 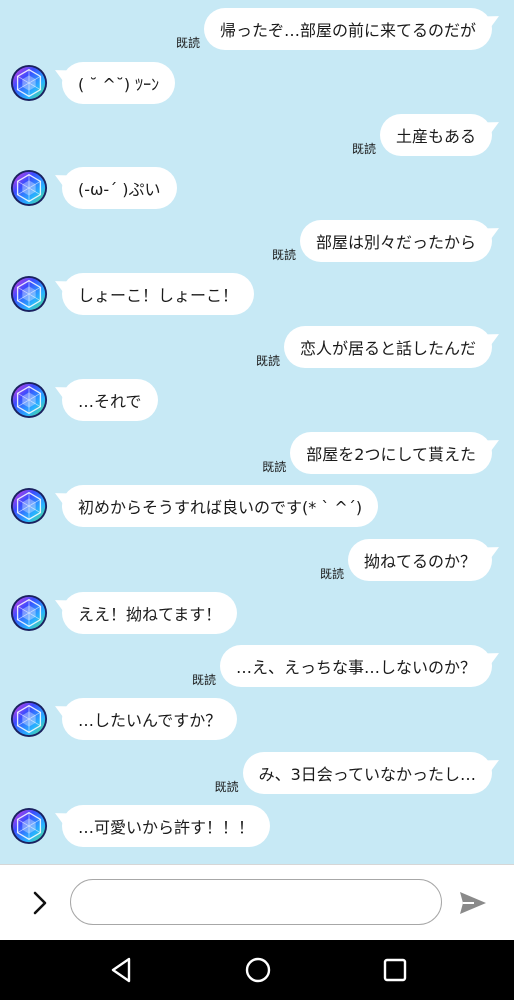 I want to click on composer-bar, so click(x=257, y=902).